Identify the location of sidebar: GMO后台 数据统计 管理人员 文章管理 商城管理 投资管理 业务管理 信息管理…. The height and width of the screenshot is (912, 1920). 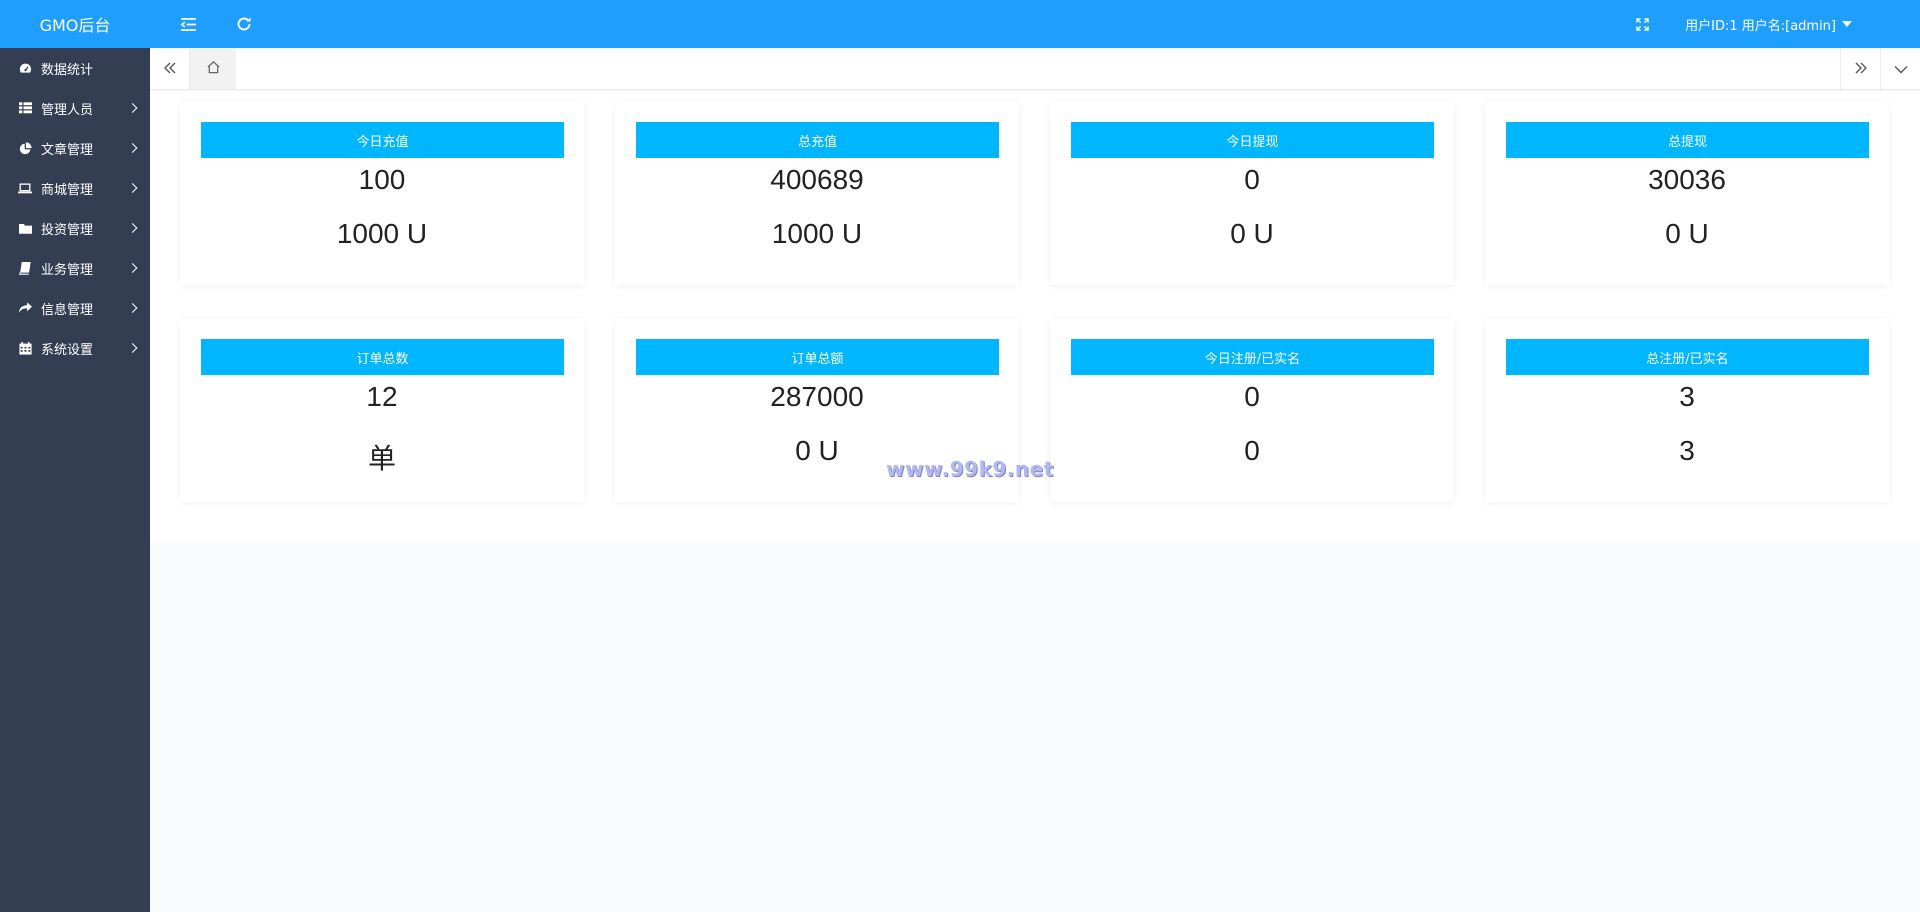
(75, 456).